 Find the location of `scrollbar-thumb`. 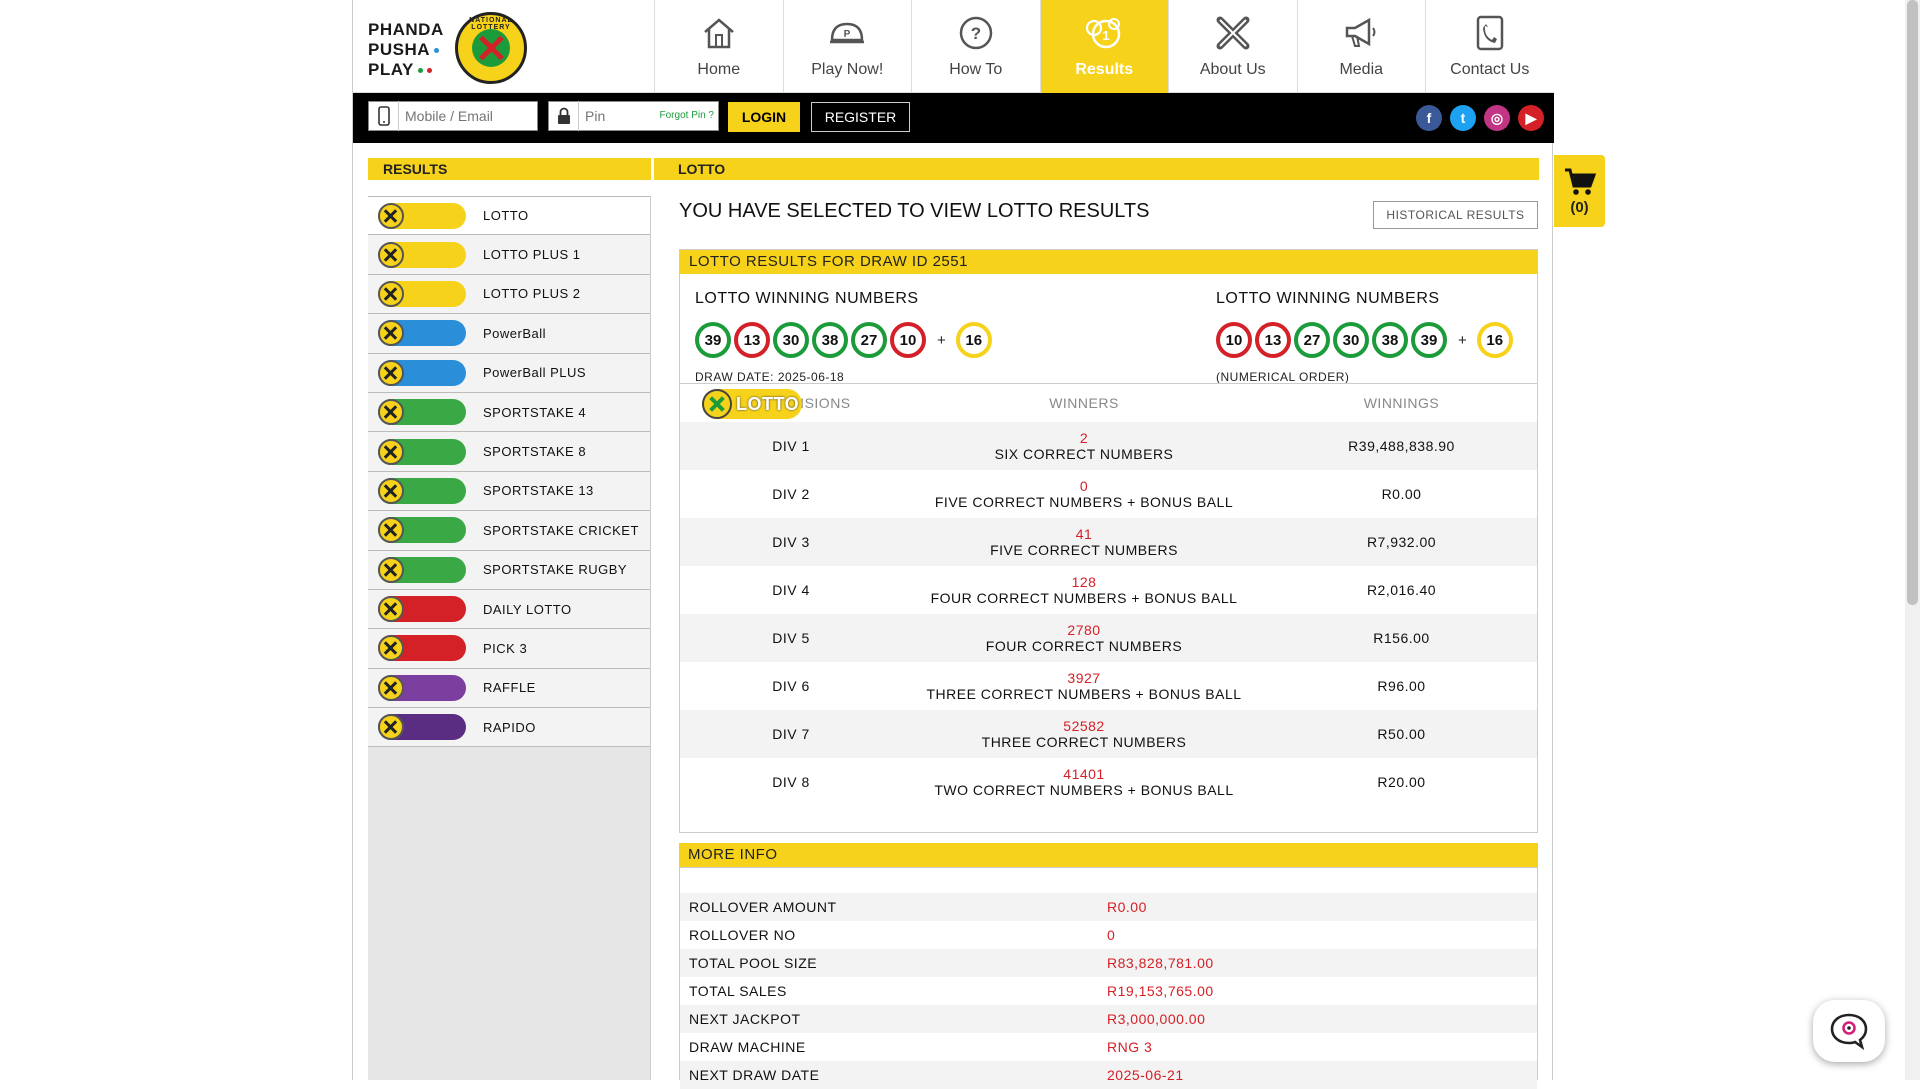

scrollbar-thumb is located at coordinates (1912, 302).